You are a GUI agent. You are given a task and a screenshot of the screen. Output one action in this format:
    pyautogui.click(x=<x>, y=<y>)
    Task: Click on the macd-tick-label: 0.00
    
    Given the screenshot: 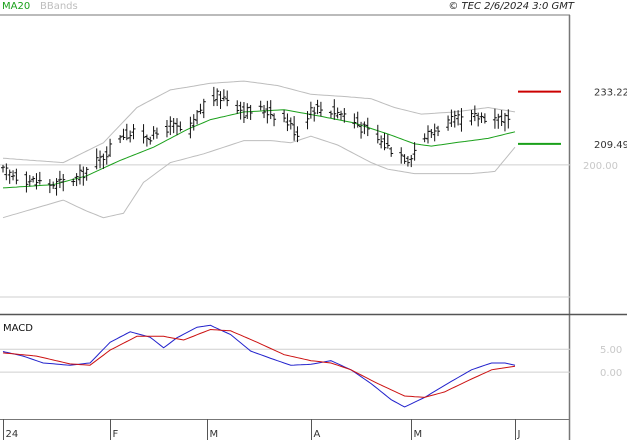 What is the action you would take?
    pyautogui.click(x=611, y=373)
    